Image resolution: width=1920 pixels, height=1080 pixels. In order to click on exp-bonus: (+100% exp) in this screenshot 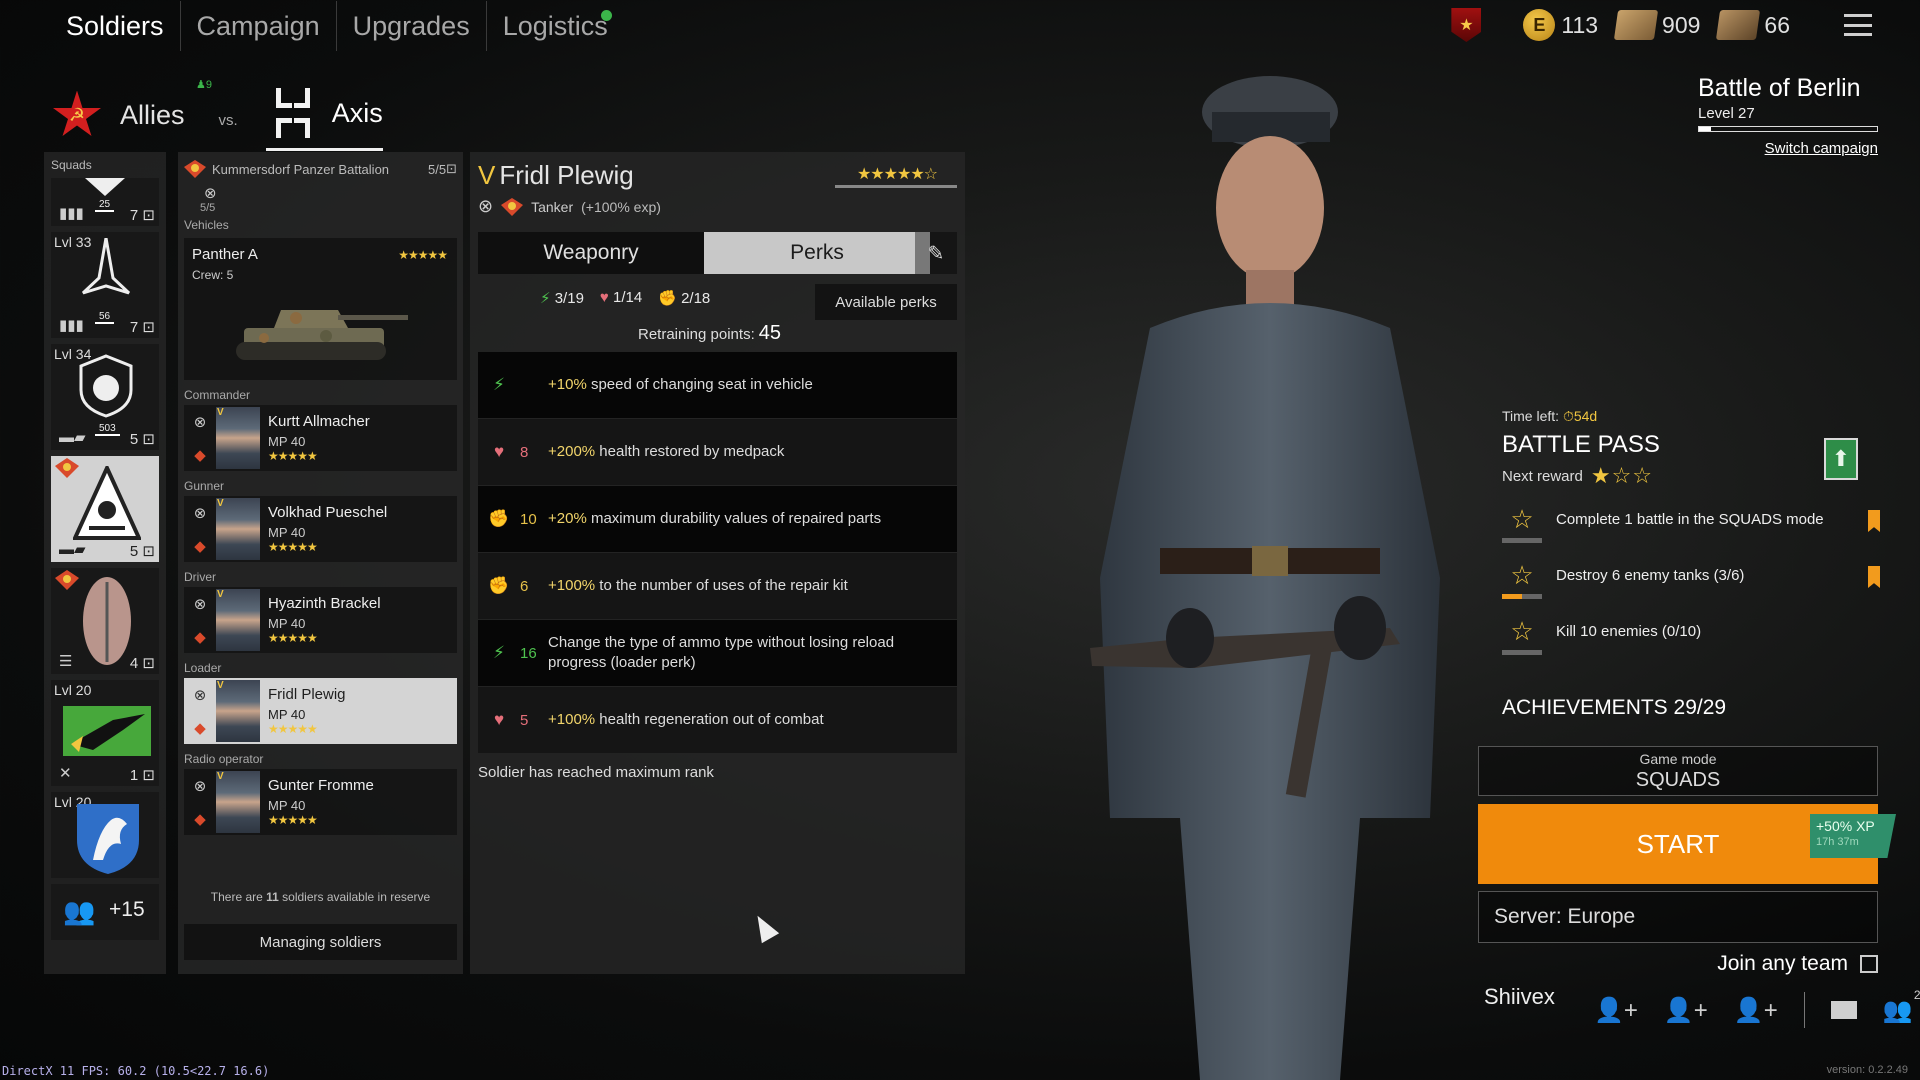, I will do `click(621, 206)`.